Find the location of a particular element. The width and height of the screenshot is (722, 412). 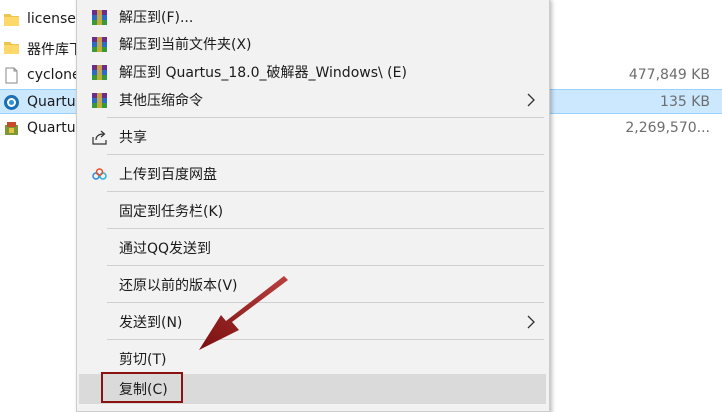

menu-item-other-commands: 其他压缩命令 is located at coordinates (312, 100).